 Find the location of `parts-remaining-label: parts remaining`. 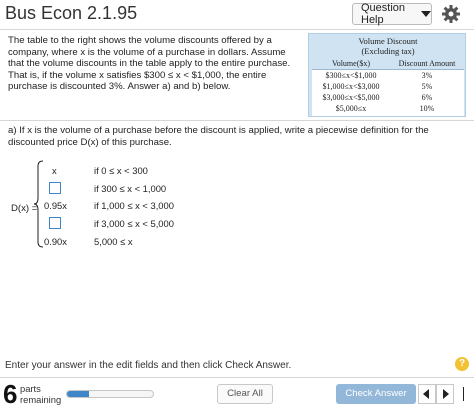

parts-remaining-label: parts remaining is located at coordinates (41, 394).